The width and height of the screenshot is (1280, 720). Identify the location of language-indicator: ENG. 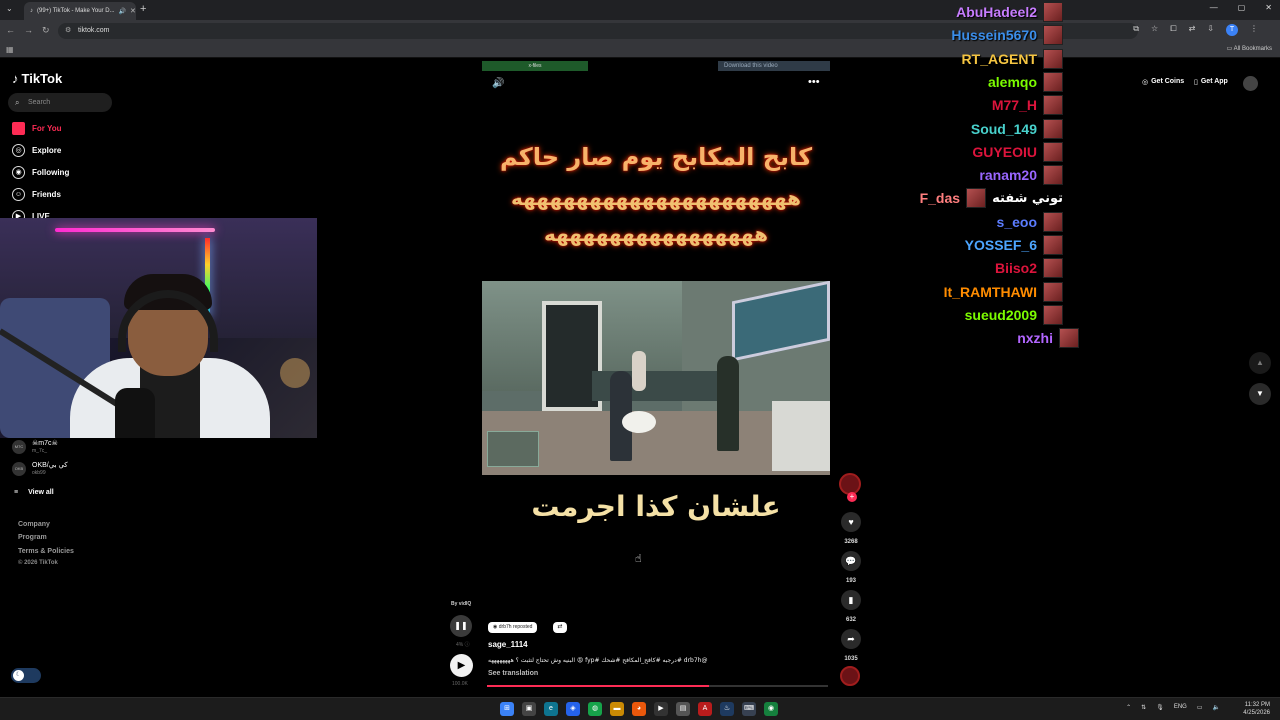
(1180, 707).